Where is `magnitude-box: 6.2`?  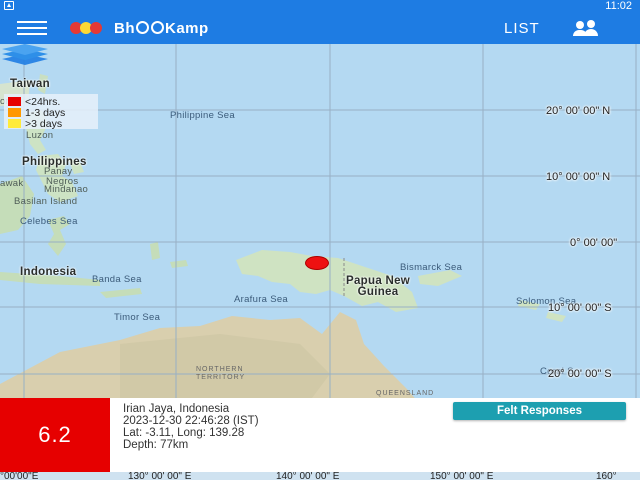 magnitude-box: 6.2 is located at coordinates (55, 435).